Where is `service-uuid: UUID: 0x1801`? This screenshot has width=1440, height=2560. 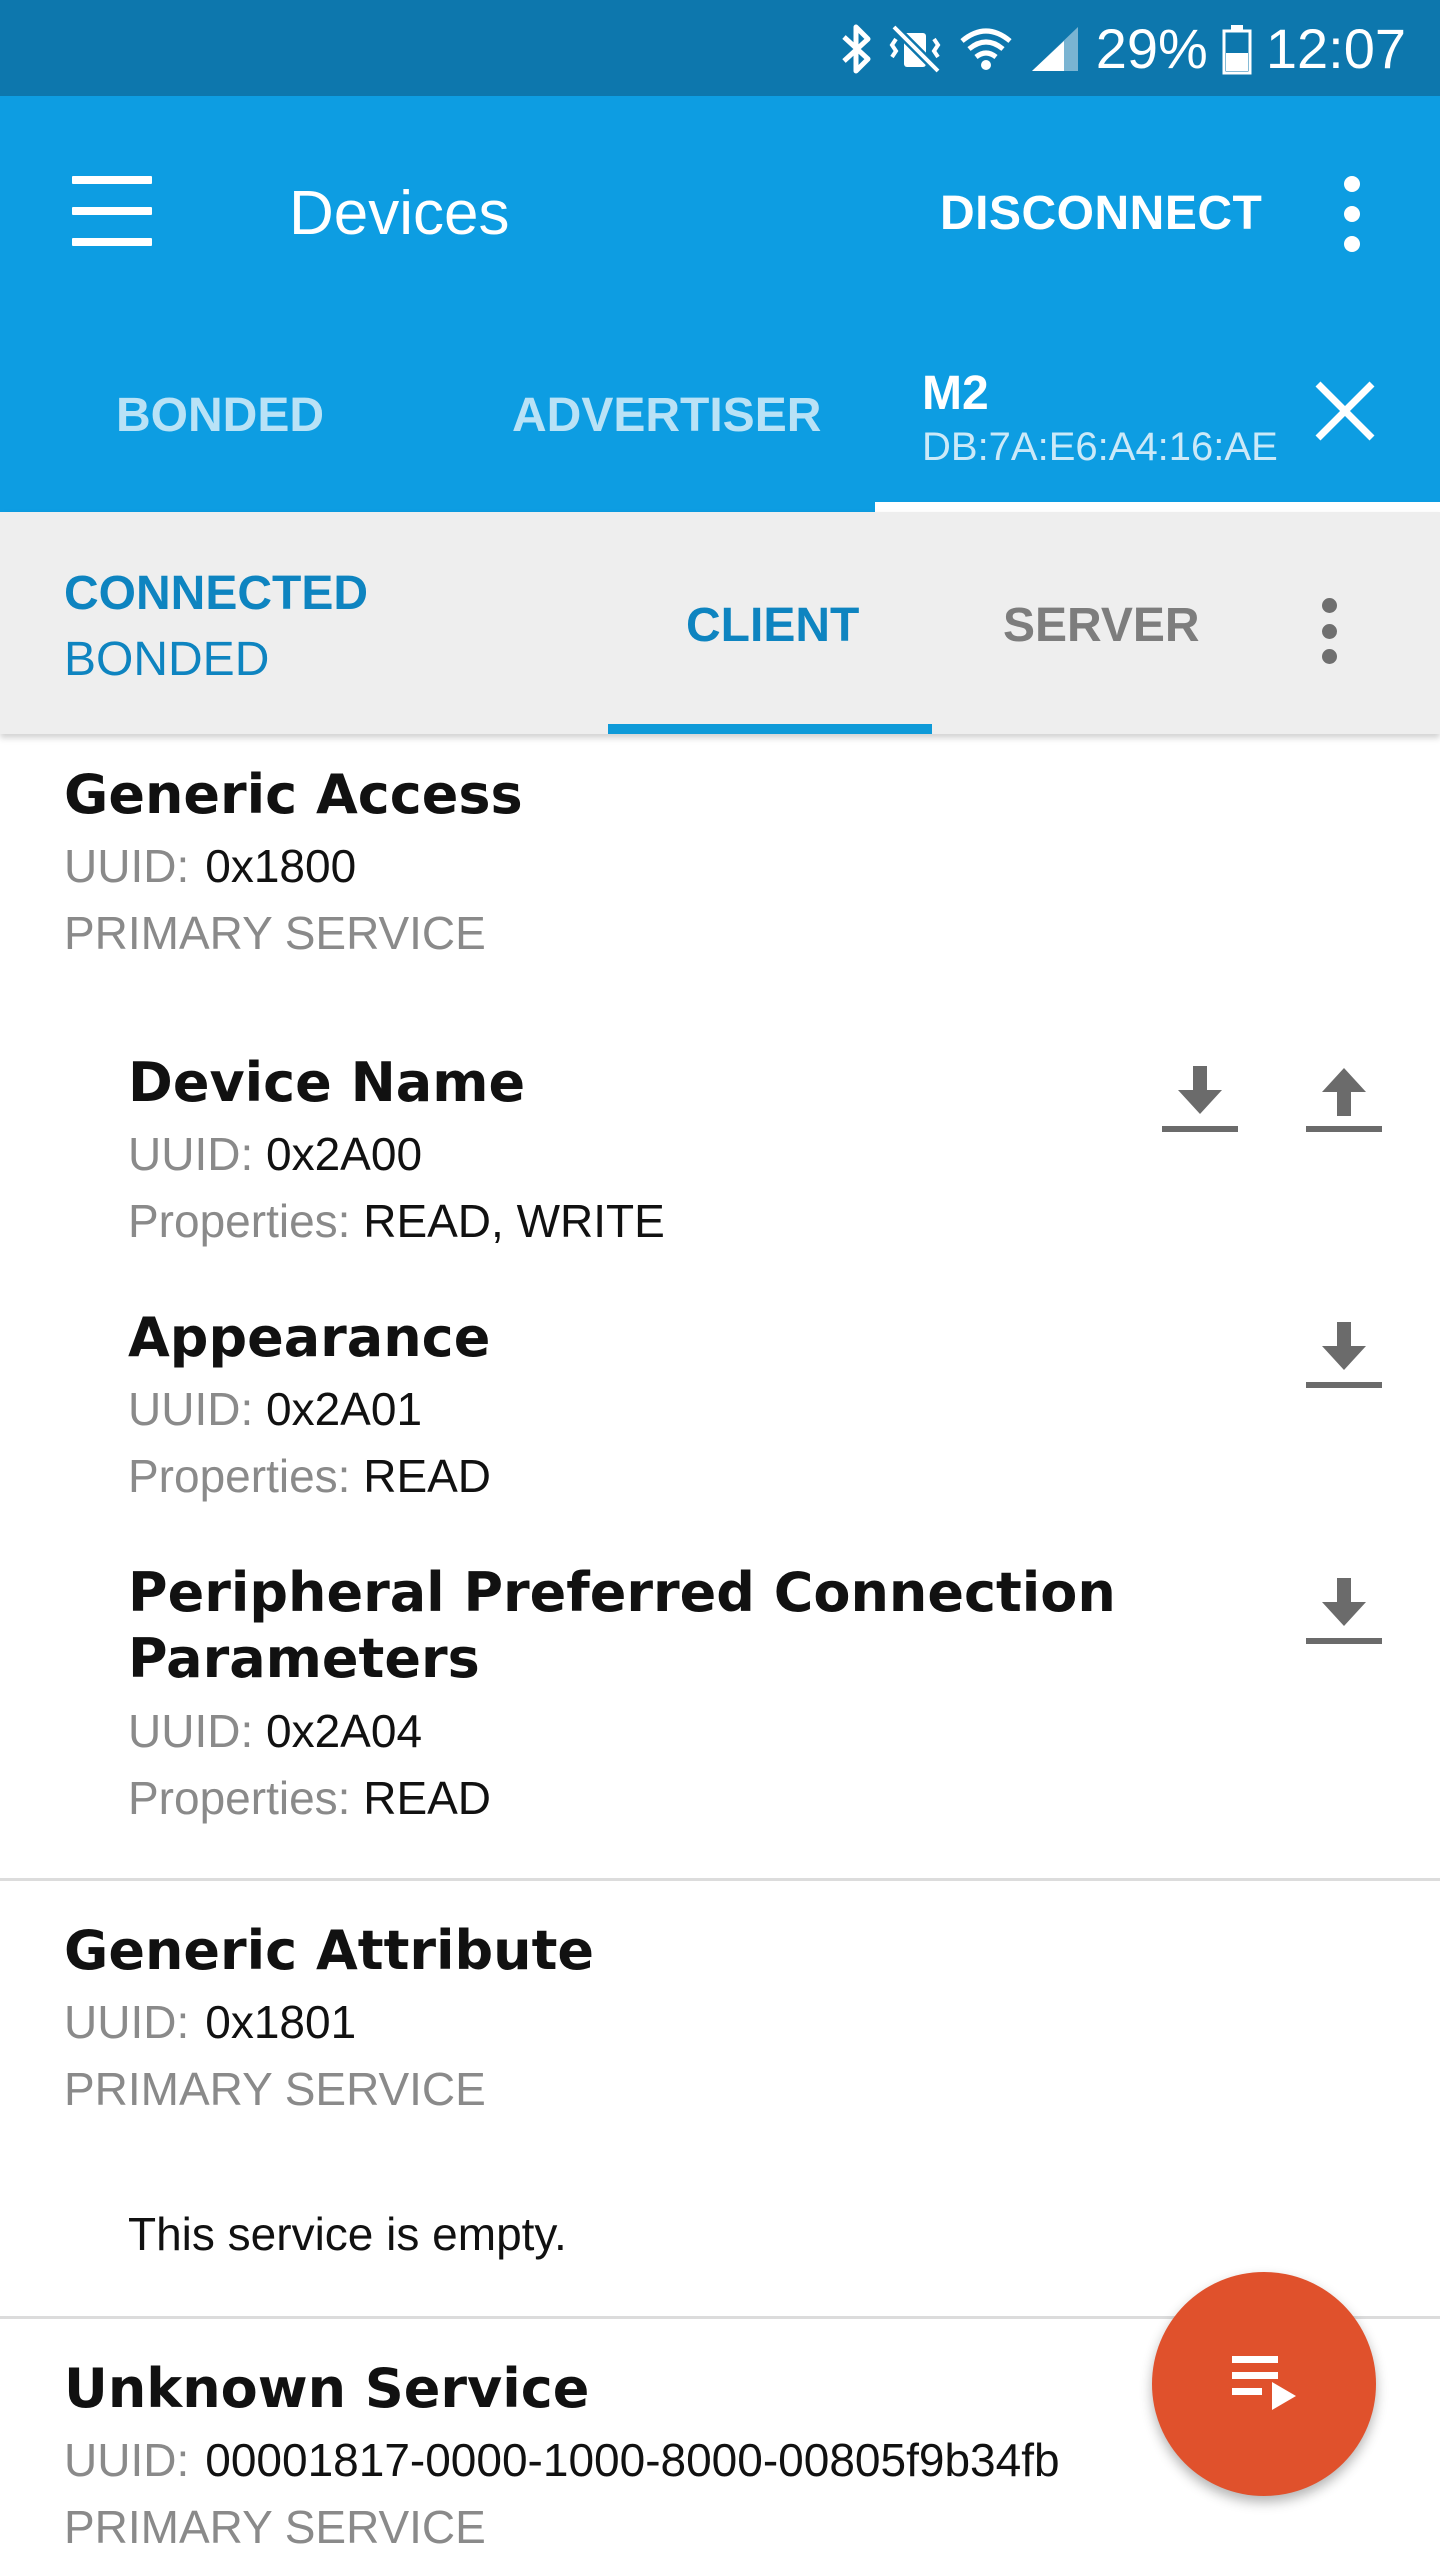 service-uuid: UUID: 0x1801 is located at coordinates (210, 2022).